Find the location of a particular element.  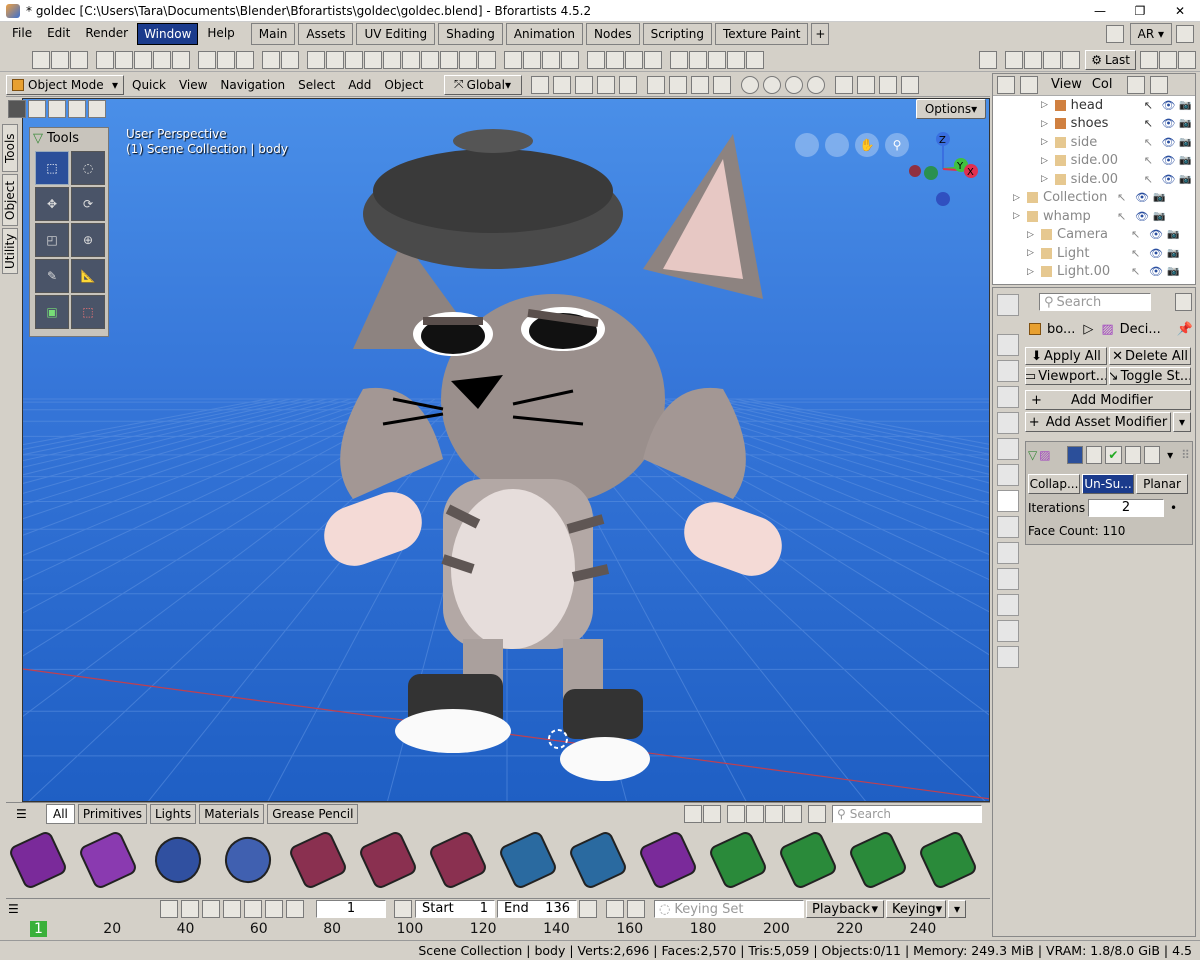

new-file-icon is located at coordinates (41, 59).